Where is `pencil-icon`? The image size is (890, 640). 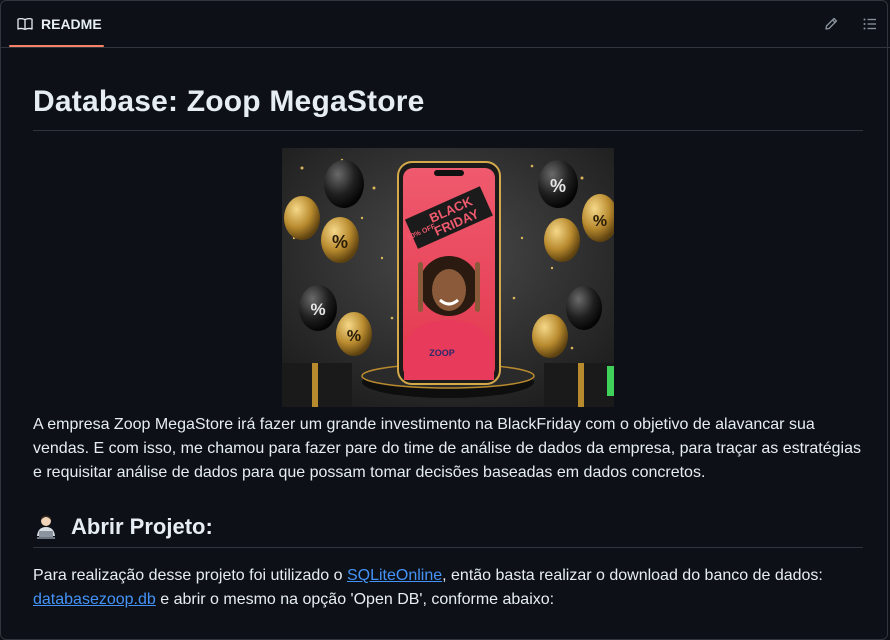 pencil-icon is located at coordinates (831, 24).